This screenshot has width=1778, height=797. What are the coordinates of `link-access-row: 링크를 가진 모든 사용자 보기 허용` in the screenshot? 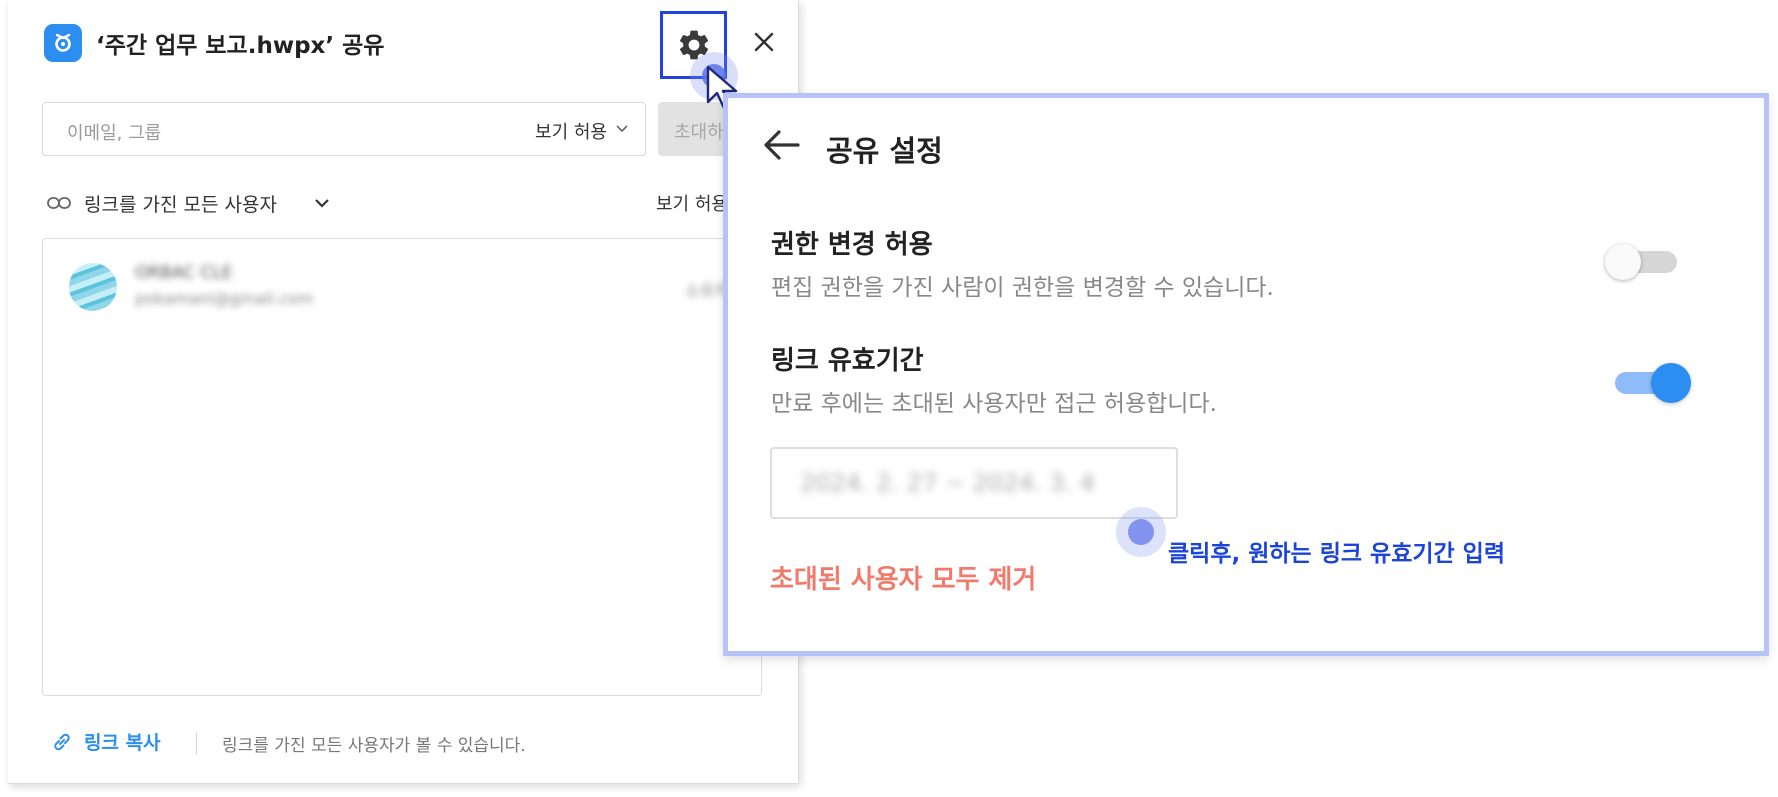 It's located at (402, 203).